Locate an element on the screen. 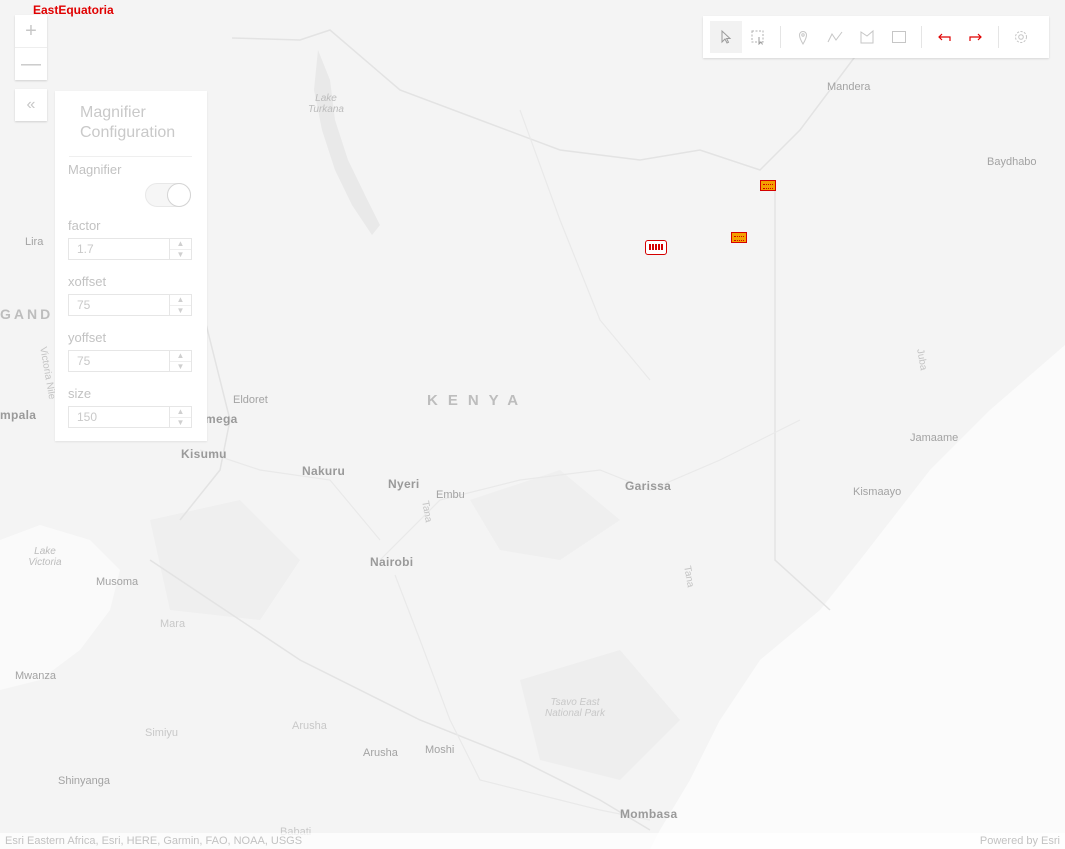  map-label: Embu is located at coordinates (450, 495).